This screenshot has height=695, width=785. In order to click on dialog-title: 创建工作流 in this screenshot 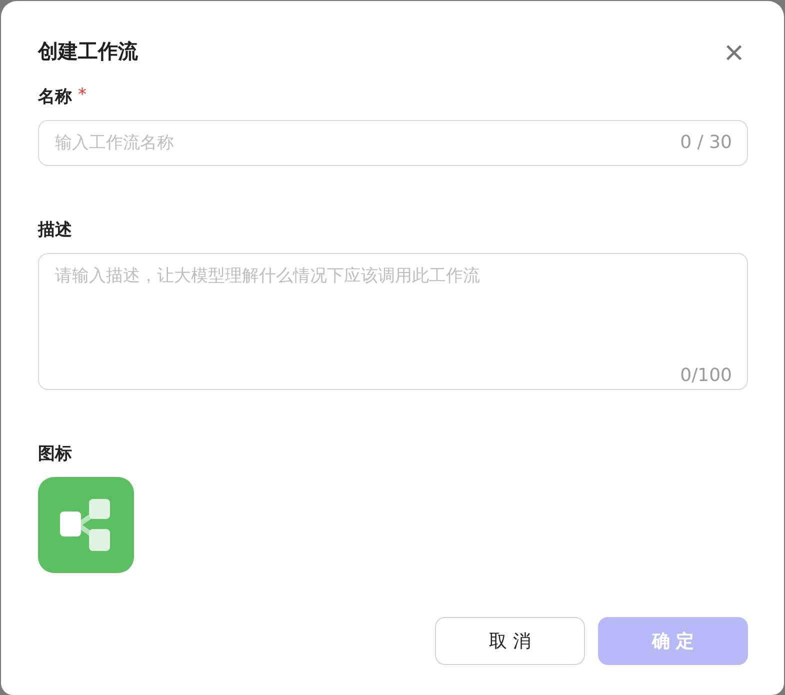, I will do `click(88, 51)`.